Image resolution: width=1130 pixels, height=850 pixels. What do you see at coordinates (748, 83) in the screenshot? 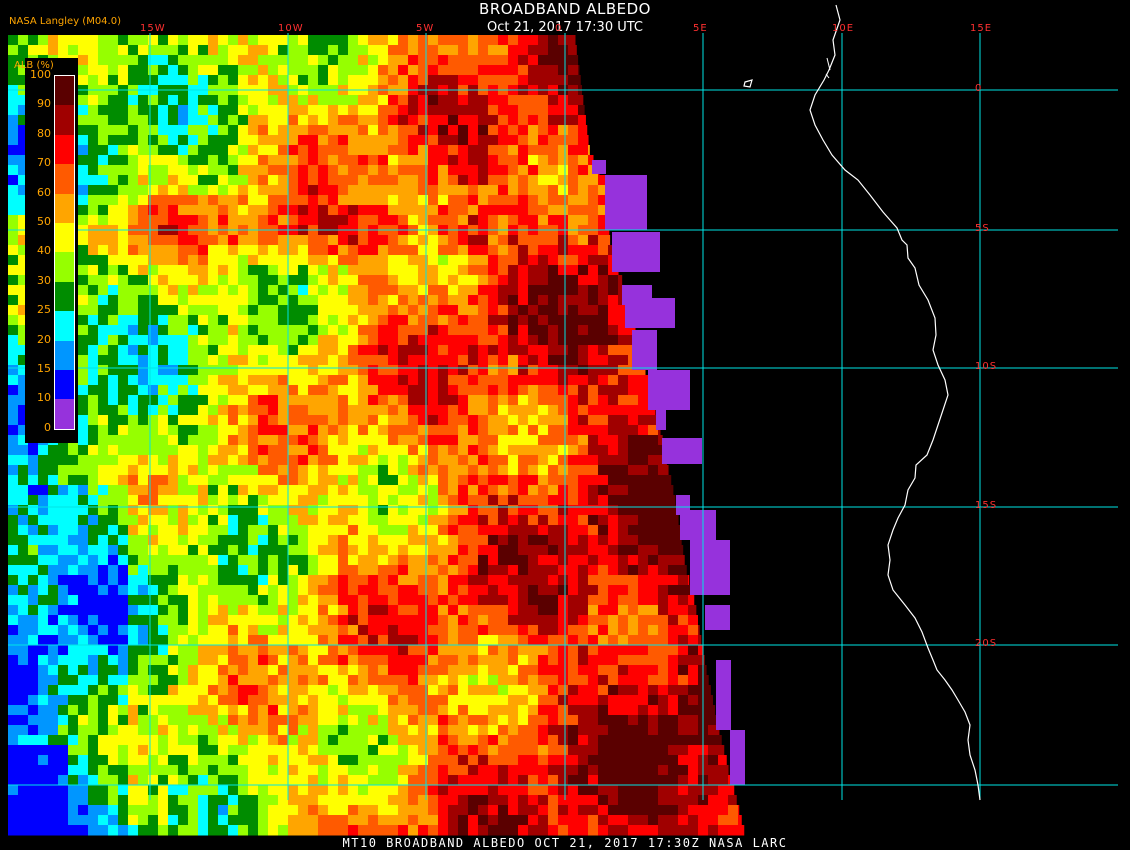
I see `island` at bounding box center [748, 83].